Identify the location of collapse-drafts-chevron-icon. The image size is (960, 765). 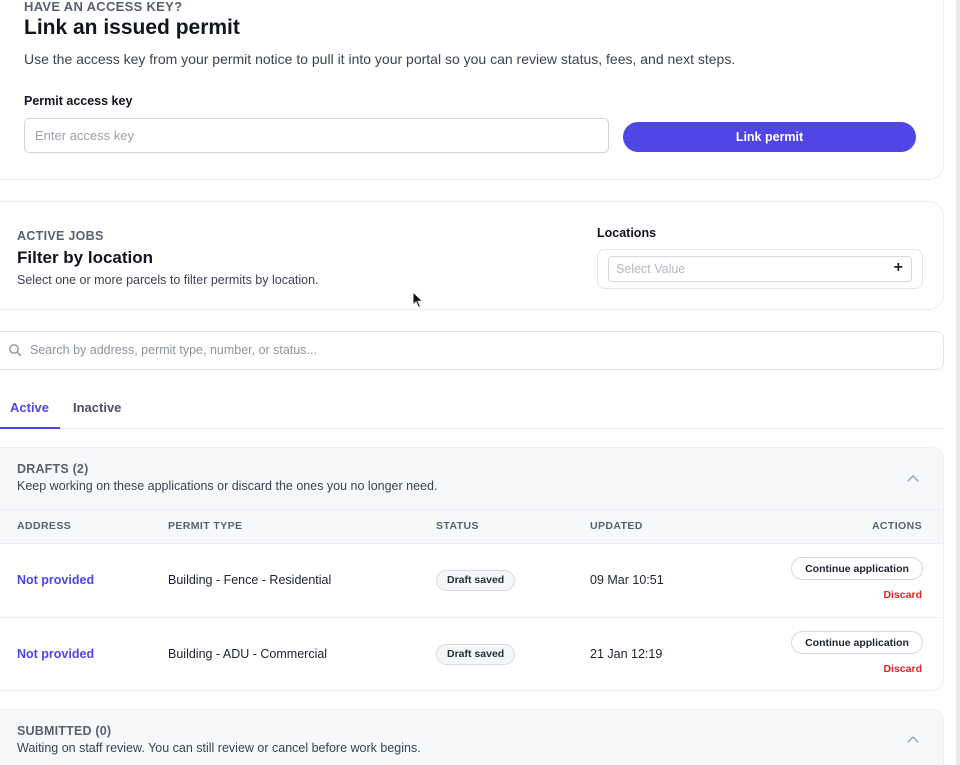
(913, 478).